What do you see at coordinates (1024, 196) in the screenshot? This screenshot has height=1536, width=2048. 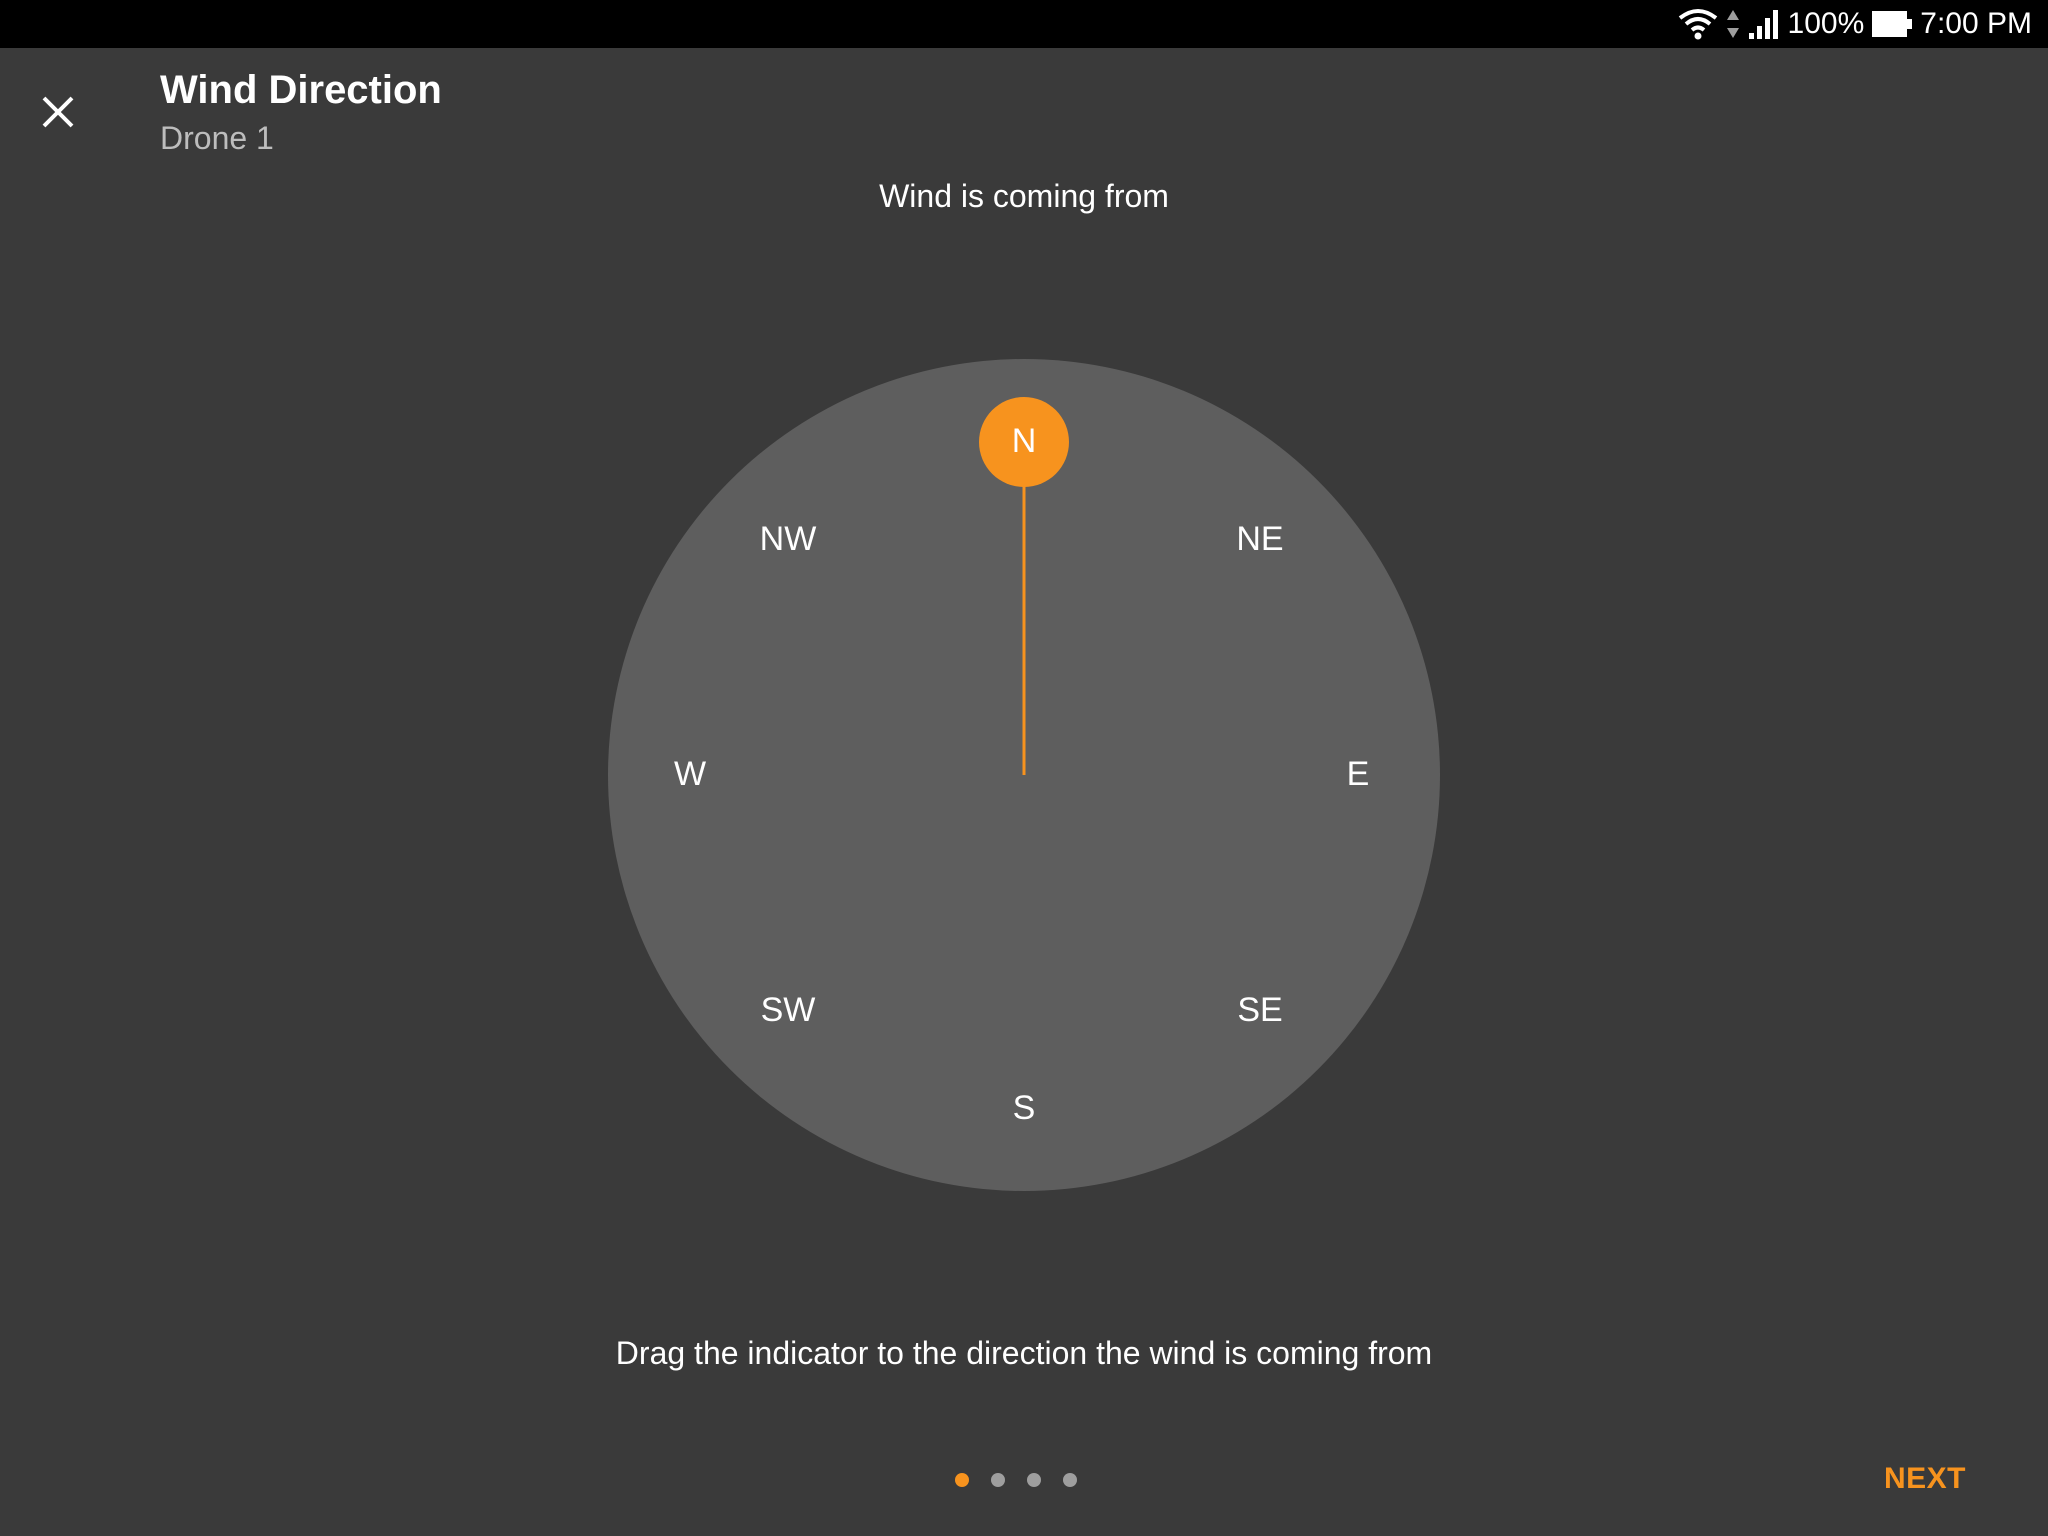 I see `wind-prompt: Wind is coming from` at bounding box center [1024, 196].